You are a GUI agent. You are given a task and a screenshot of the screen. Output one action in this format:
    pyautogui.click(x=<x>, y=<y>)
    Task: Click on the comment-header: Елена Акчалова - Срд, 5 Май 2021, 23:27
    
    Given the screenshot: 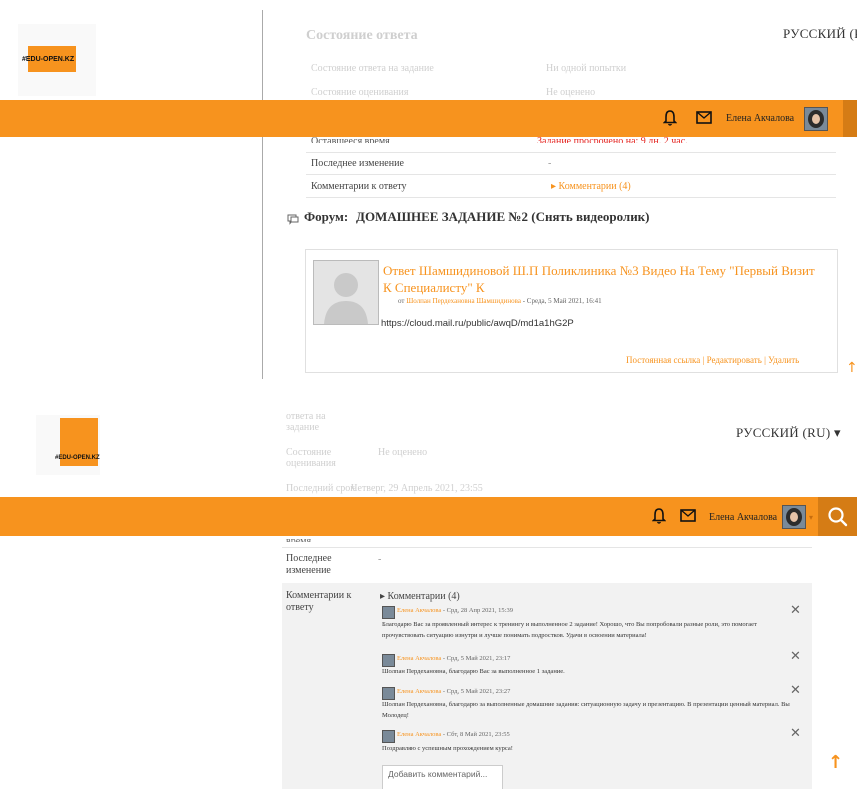 What is the action you would take?
    pyautogui.click(x=453, y=691)
    